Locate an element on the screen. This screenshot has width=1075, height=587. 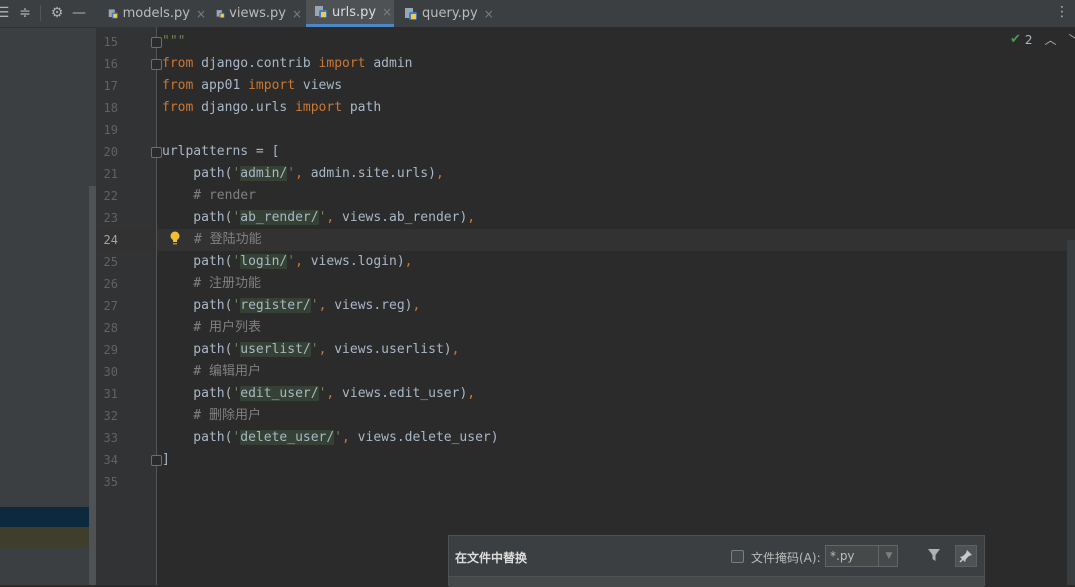
code-text: views.delete_user) is located at coordinates (424, 437).